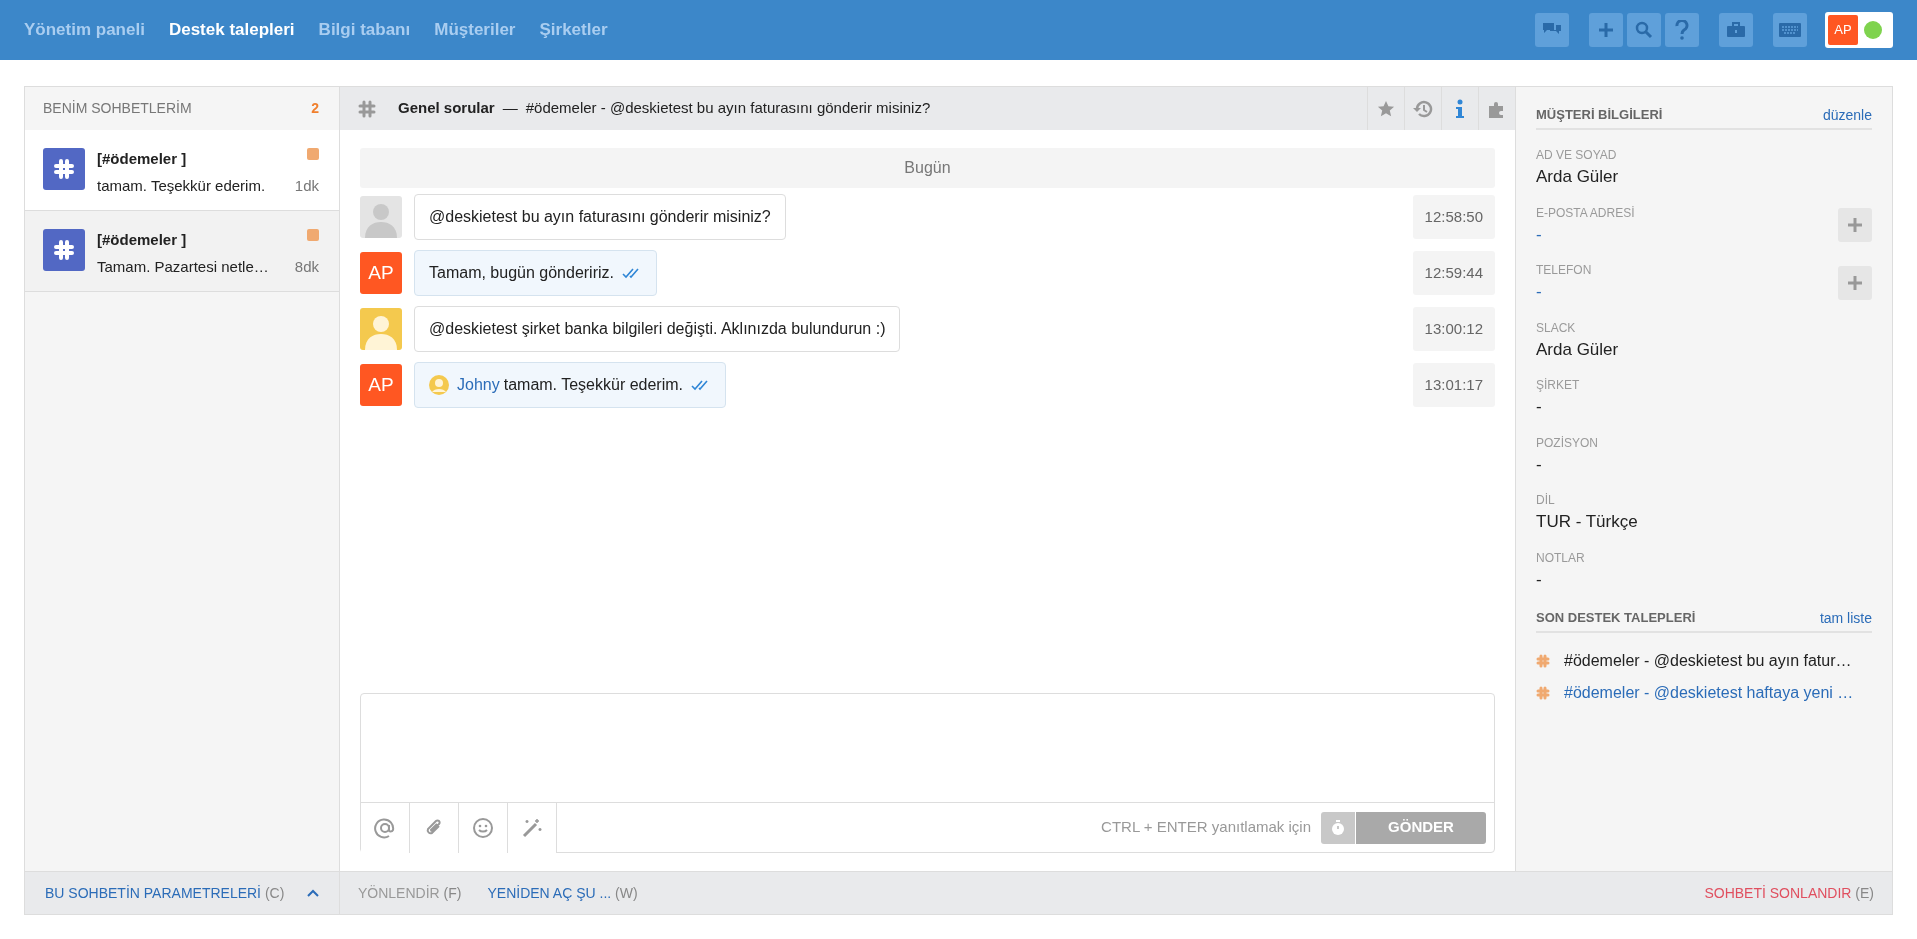 This screenshot has width=1917, height=939. Describe the element at coordinates (182, 170) in the screenshot. I see `chat-list-item: [#ödemeler ] tamam. Teşekkür ederim. 1dk` at that location.